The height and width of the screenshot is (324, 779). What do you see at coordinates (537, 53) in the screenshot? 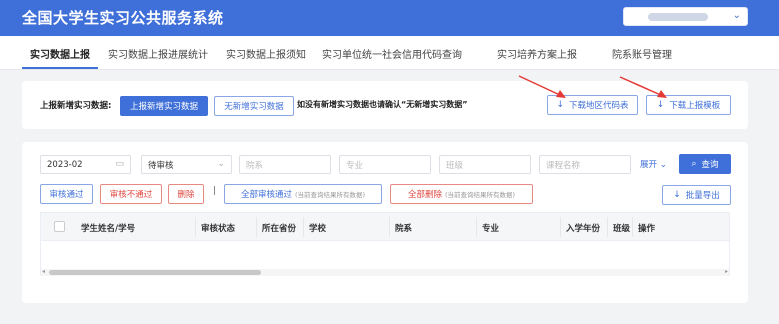
I see `tab-training-plan: 实习培养方案上报` at bounding box center [537, 53].